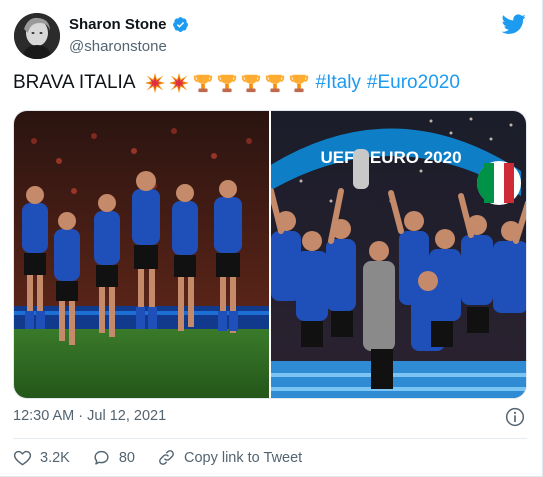 This screenshot has width=543, height=477. I want to click on tweet-text: BRAVA ITALIA #Italy #Euro2020, so click(236, 83).